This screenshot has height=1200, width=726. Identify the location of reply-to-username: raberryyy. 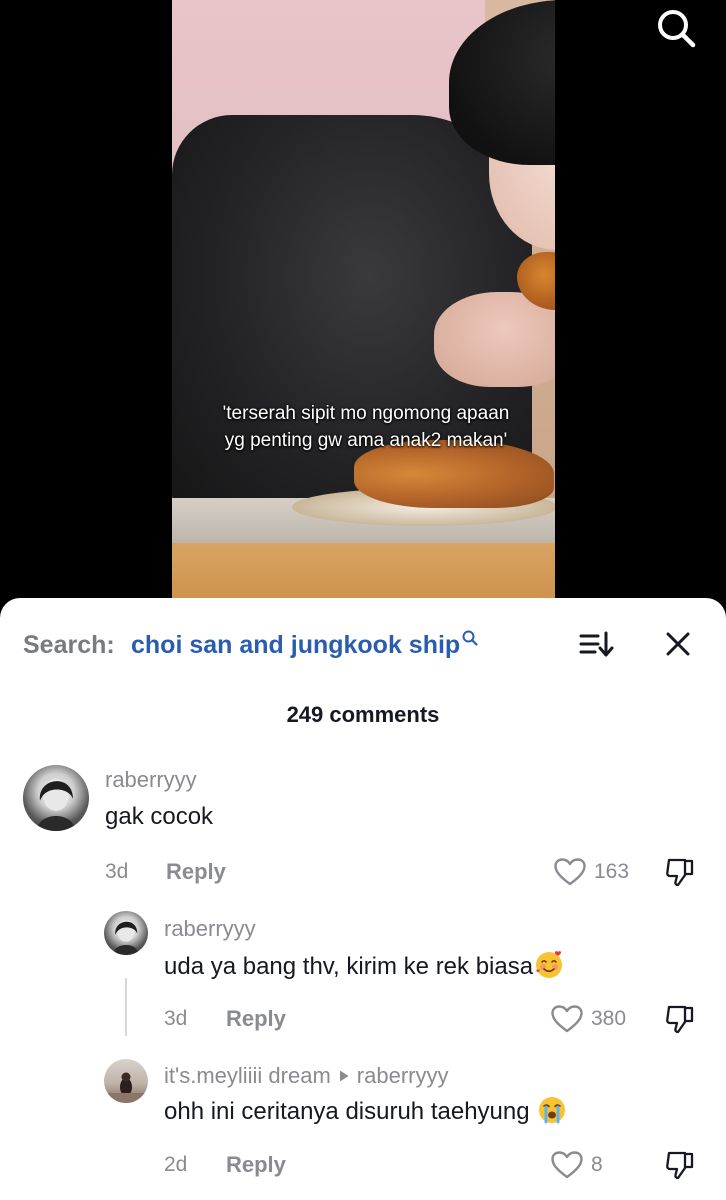
(403, 1075).